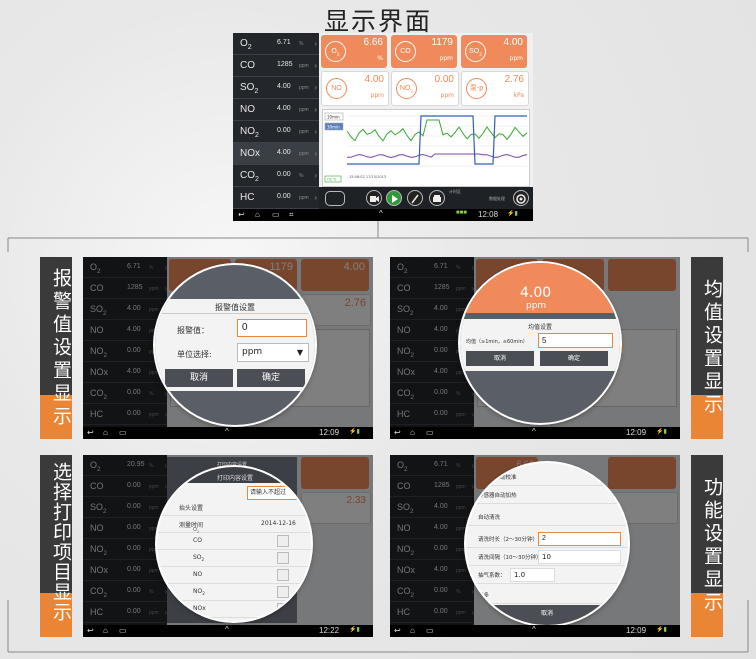 The height and width of the screenshot is (659, 756). I want to click on avg-cancel-button: 取消, so click(500, 358).